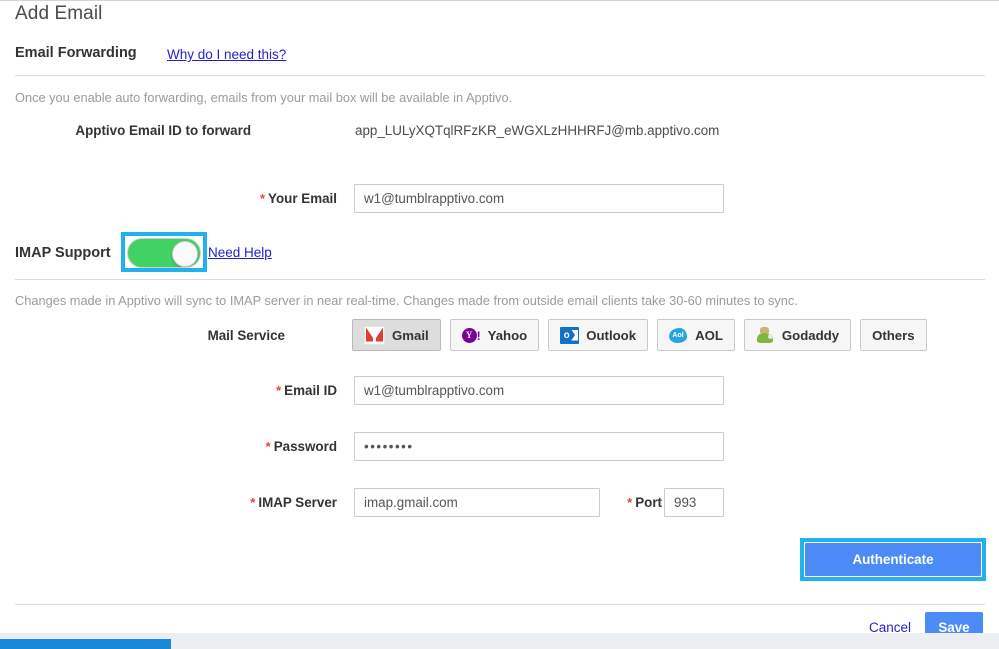  I want to click on mail-service-yahoo: Y! Yahoo, so click(494, 335).